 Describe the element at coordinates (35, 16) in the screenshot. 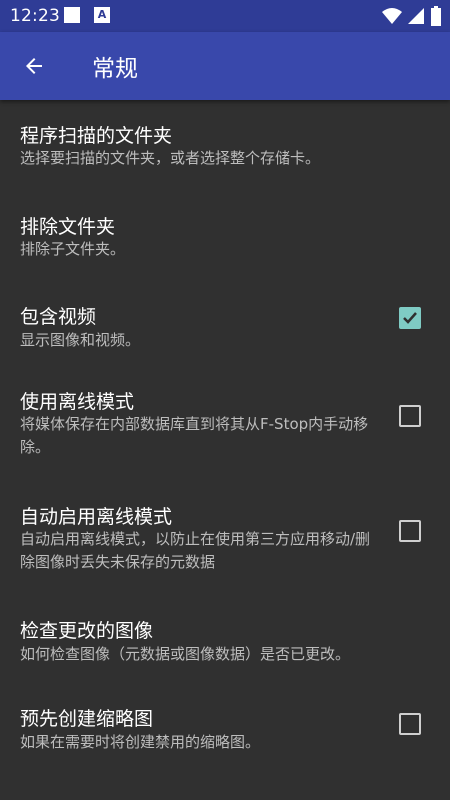

I see `status-time: 12:23` at that location.